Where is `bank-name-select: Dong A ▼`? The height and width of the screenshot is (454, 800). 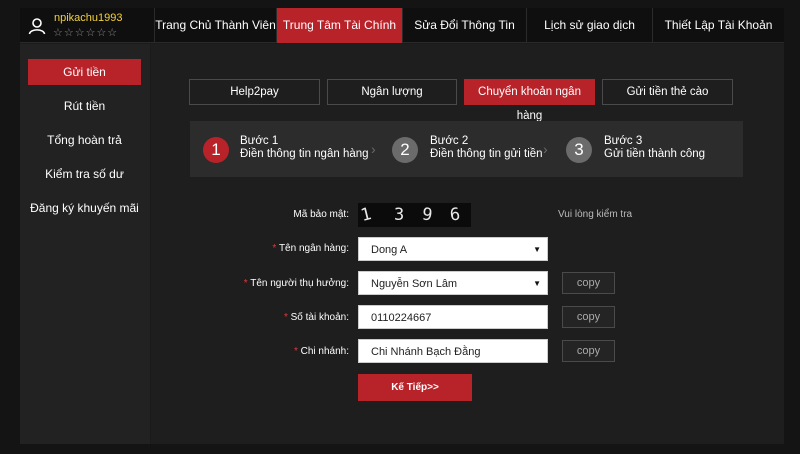 bank-name-select: Dong A ▼ is located at coordinates (453, 249).